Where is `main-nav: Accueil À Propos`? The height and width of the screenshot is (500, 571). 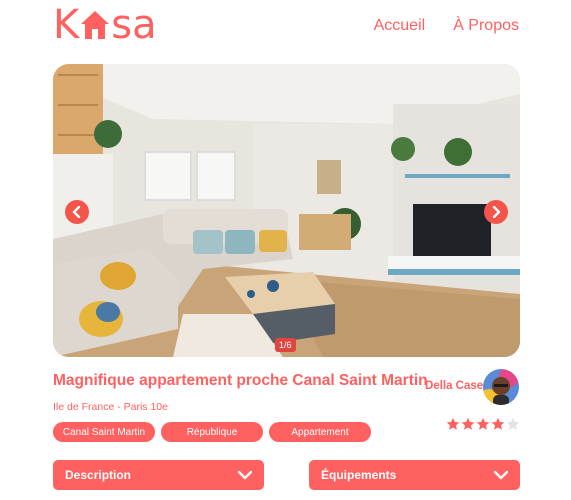
main-nav: Accueil À Propos is located at coordinates (446, 26).